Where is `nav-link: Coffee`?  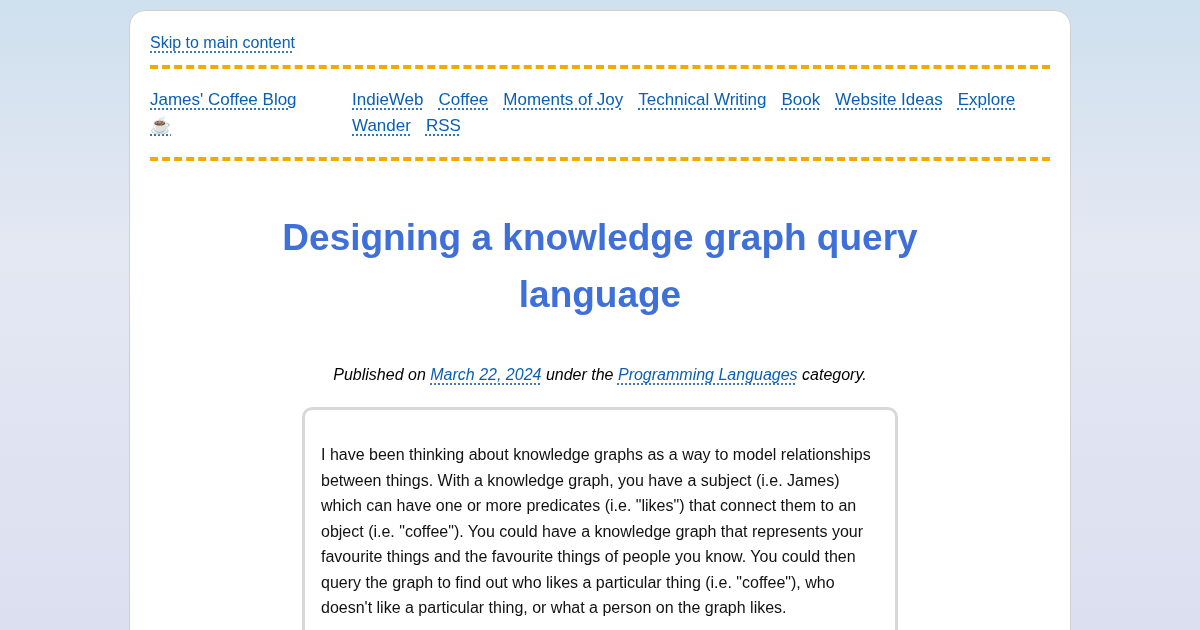 nav-link: Coffee is located at coordinates (463, 100).